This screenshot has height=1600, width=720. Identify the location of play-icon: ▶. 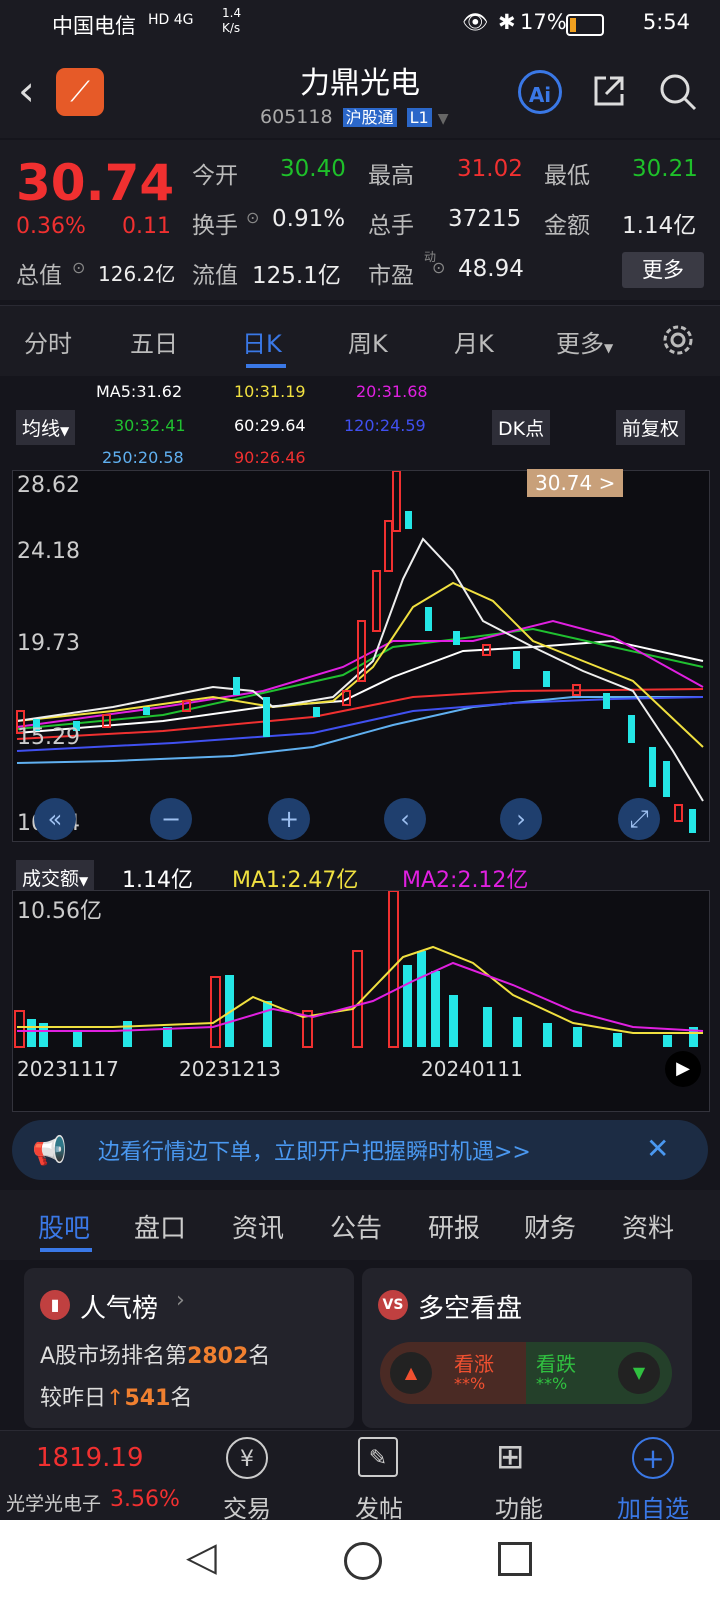
(683, 1069).